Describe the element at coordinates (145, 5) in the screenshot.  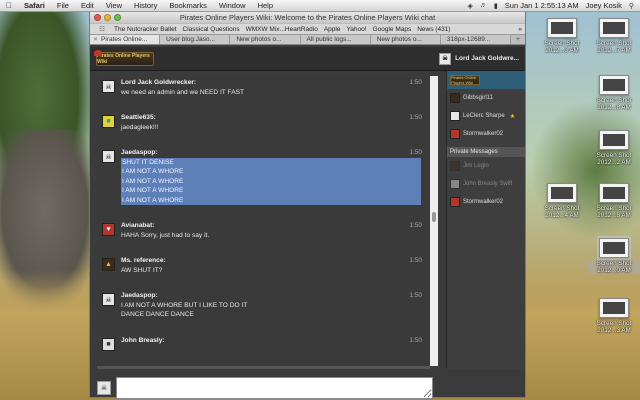
I see `menu-history: History` at that location.